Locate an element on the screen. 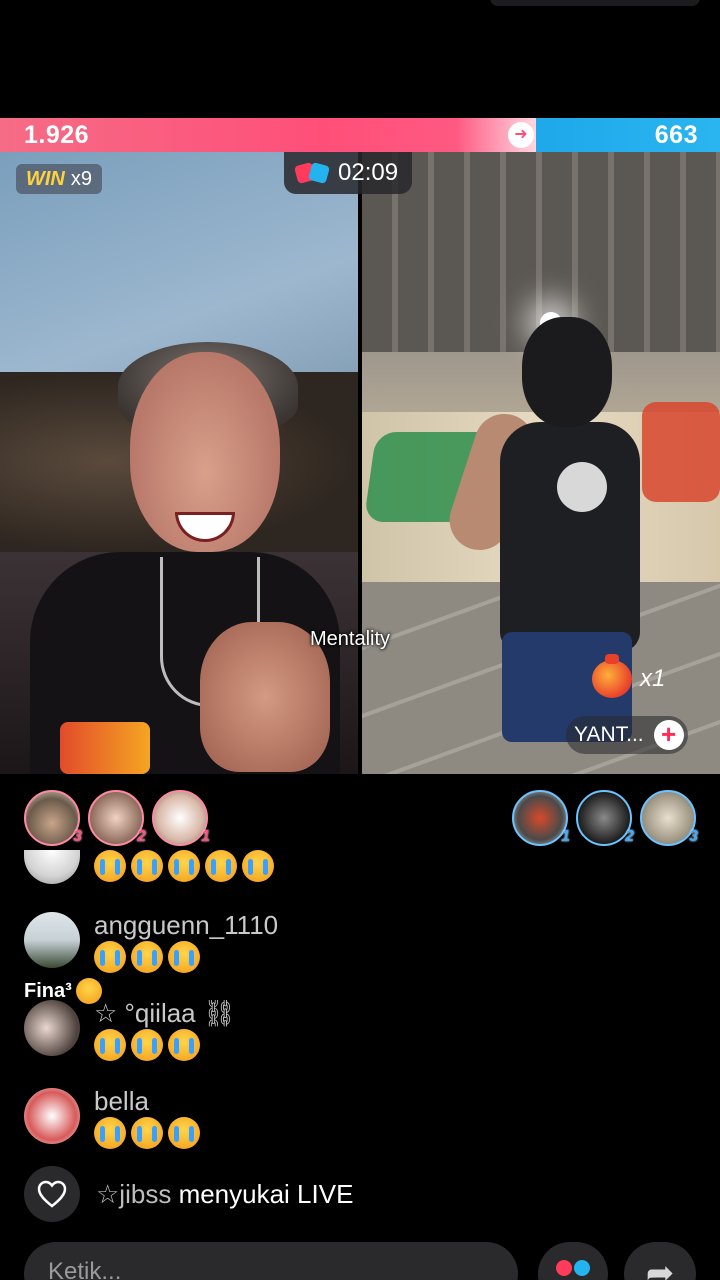 The height and width of the screenshot is (1280, 720). gift-multiplier-text: x1 is located at coordinates (653, 678).